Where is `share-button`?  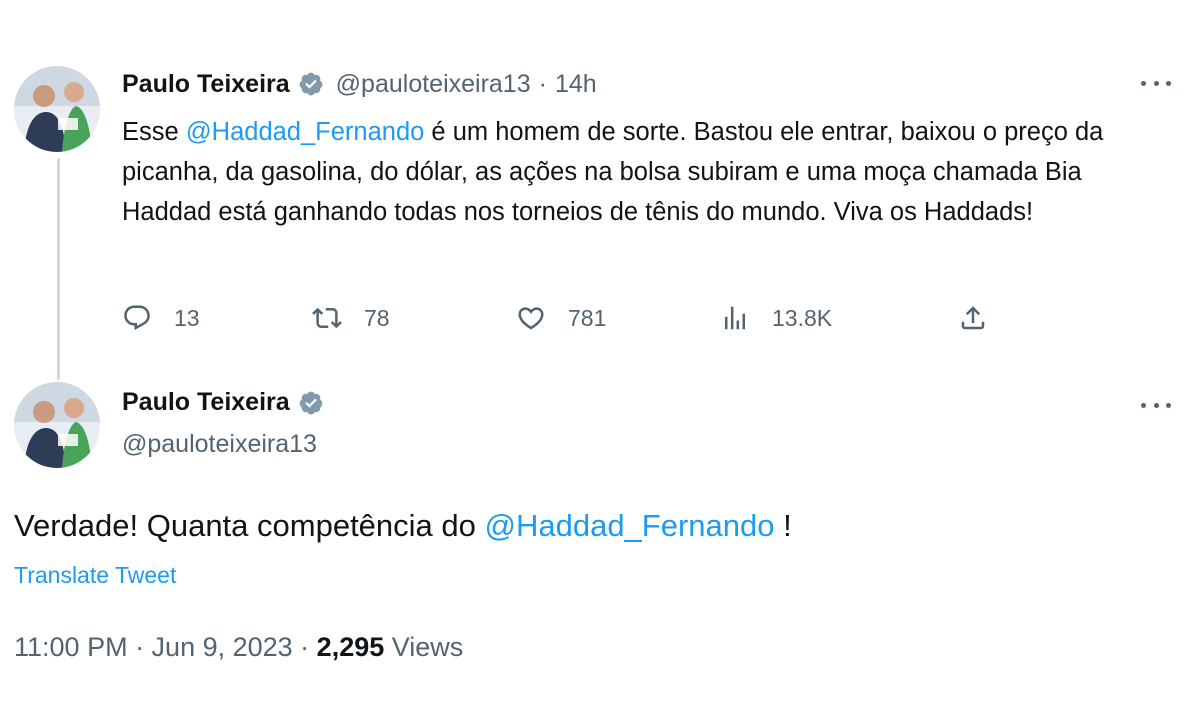
share-button is located at coordinates (973, 318).